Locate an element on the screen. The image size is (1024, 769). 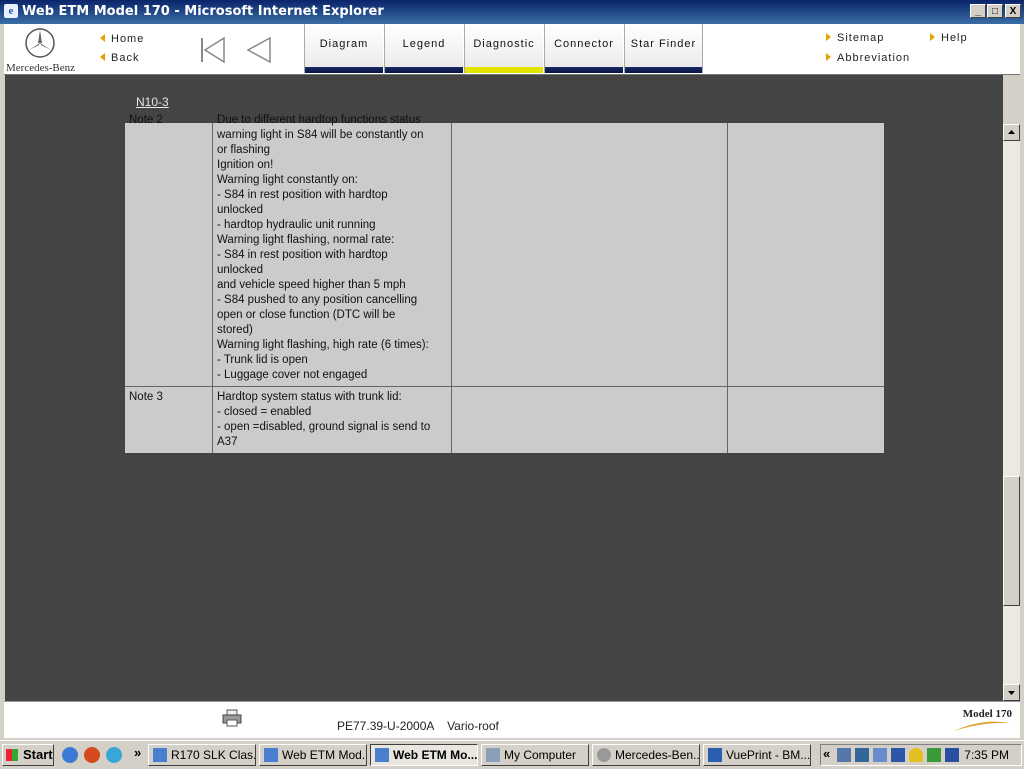
tab-label: Legend is located at coordinates (424, 44).